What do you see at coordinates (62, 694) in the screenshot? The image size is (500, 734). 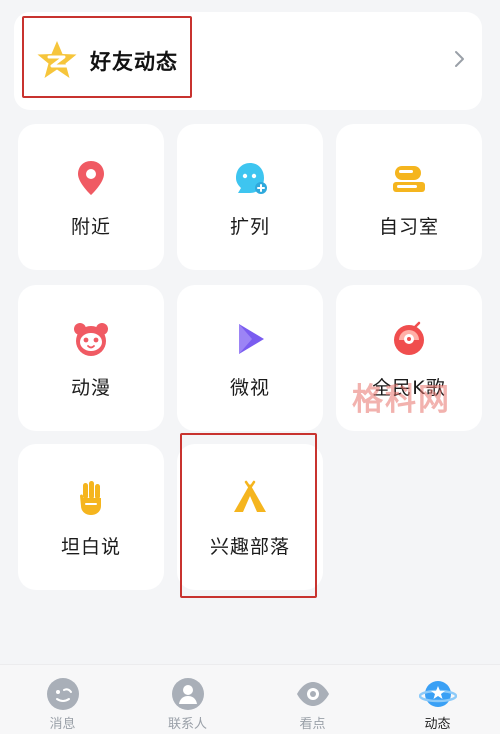 I see `message-icon` at bounding box center [62, 694].